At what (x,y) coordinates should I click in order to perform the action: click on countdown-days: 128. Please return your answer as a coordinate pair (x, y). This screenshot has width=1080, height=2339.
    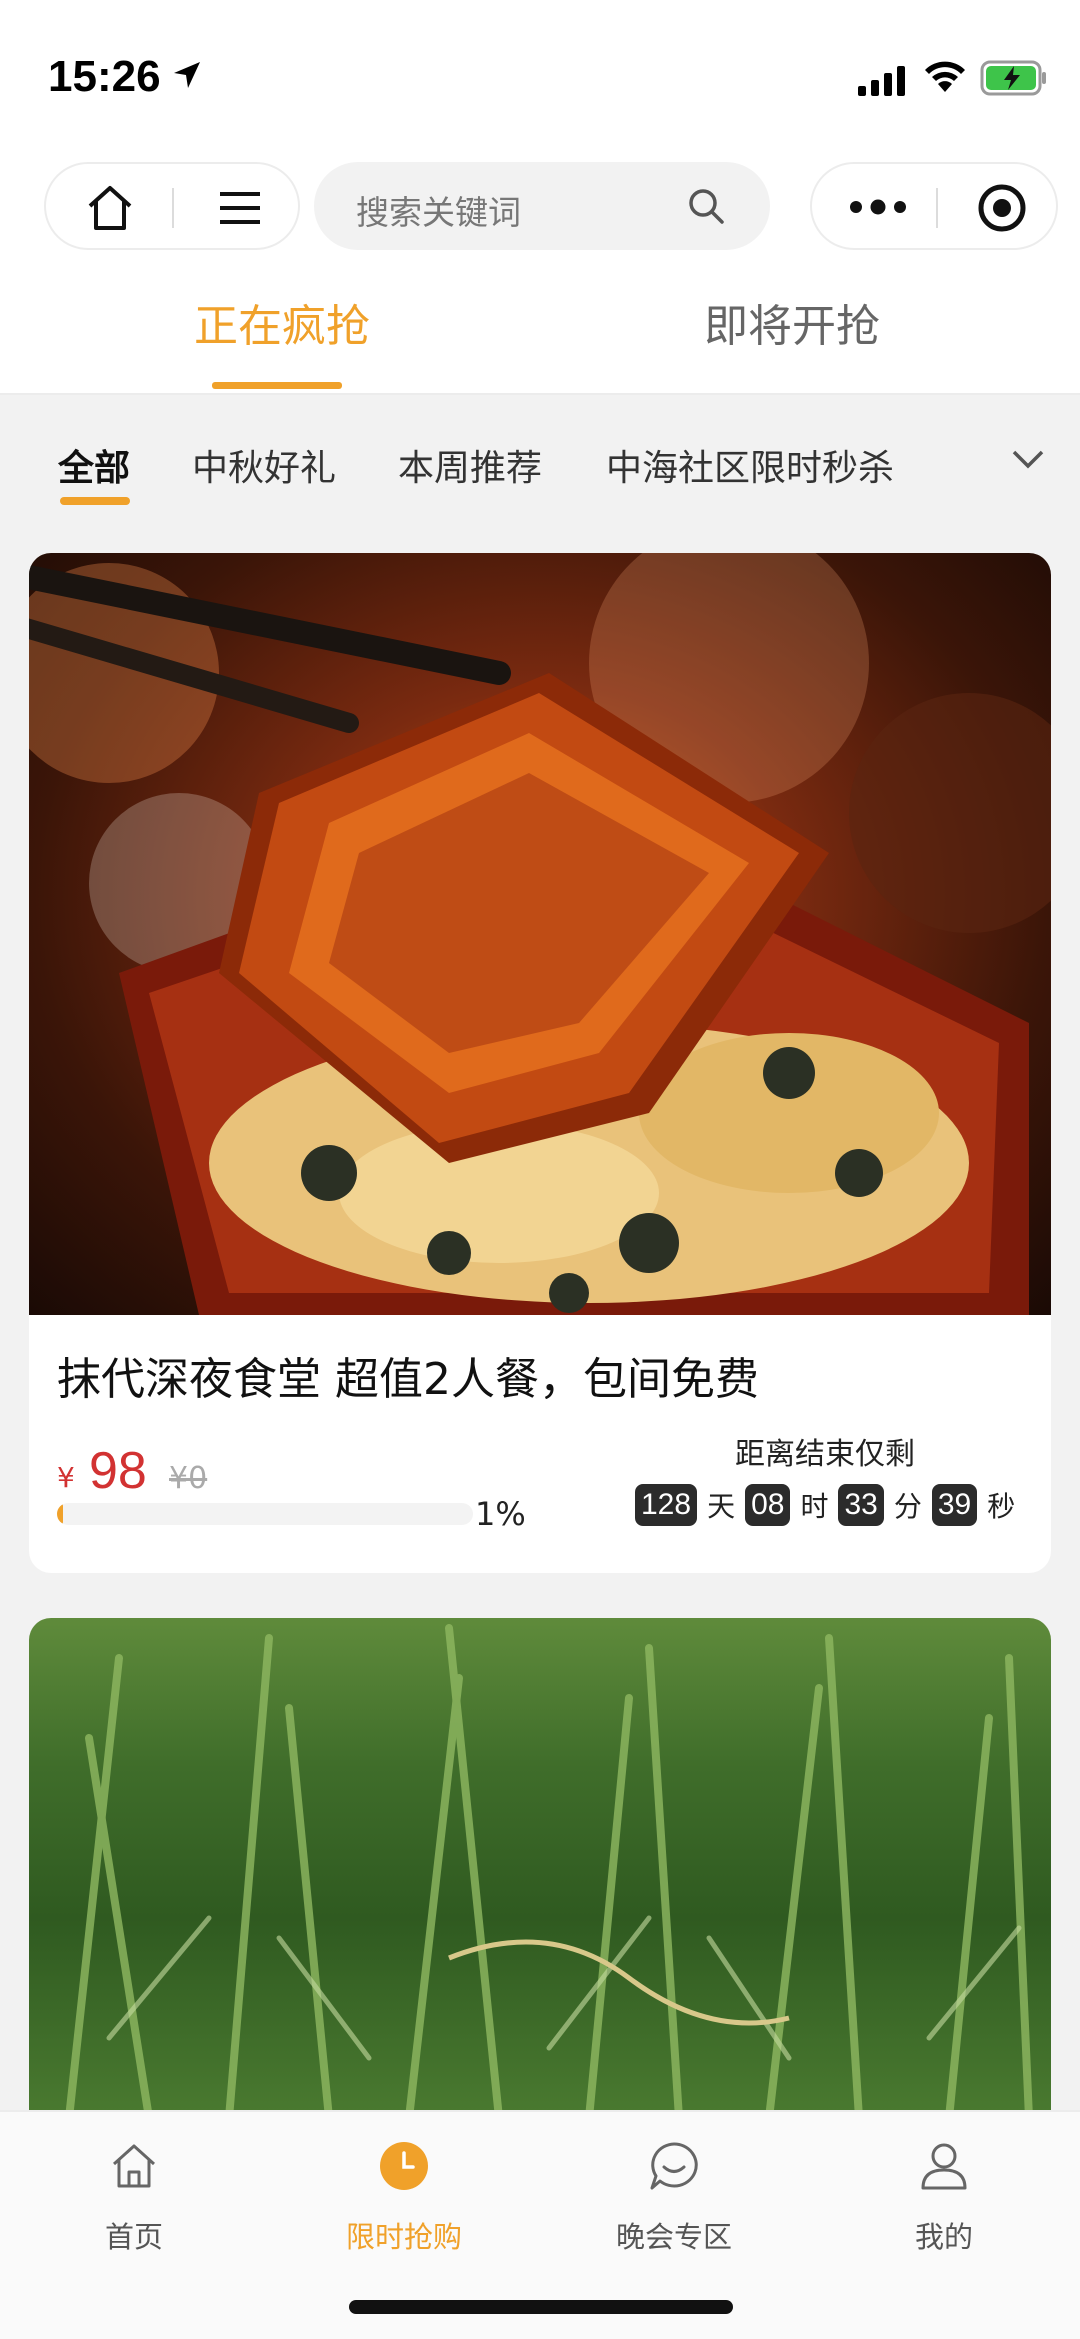
    Looking at the image, I should click on (666, 1505).